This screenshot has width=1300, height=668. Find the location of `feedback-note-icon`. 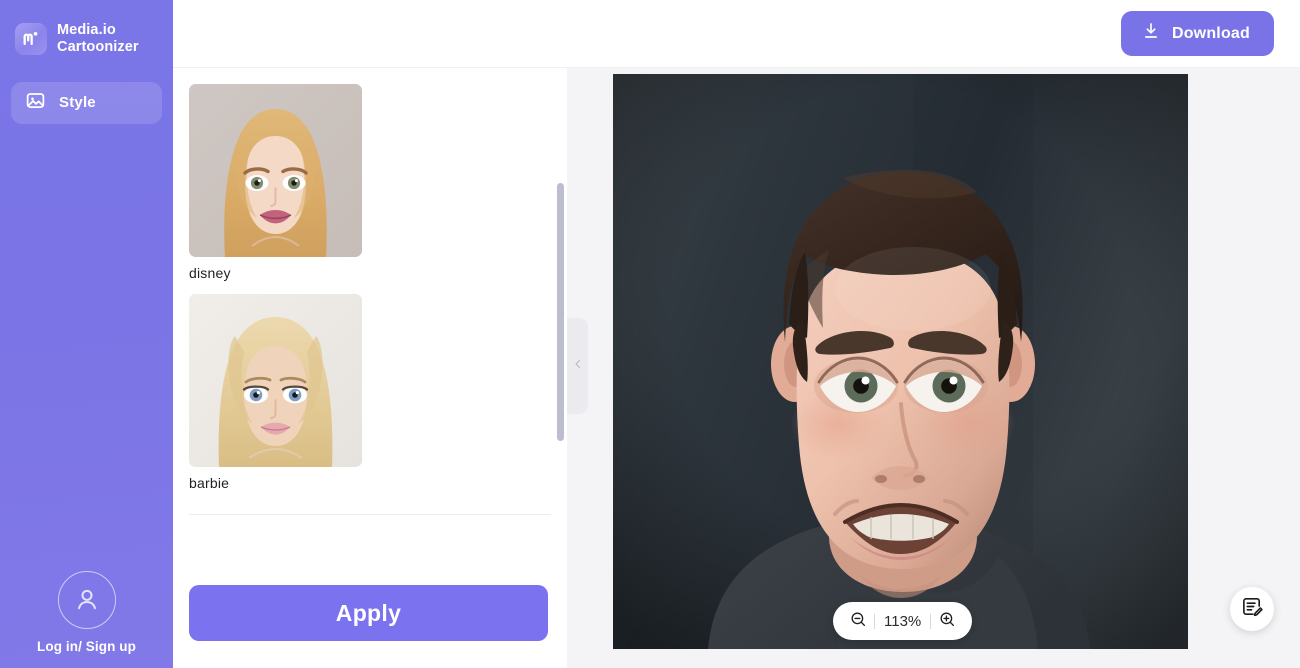

feedback-note-icon is located at coordinates (1252, 609).